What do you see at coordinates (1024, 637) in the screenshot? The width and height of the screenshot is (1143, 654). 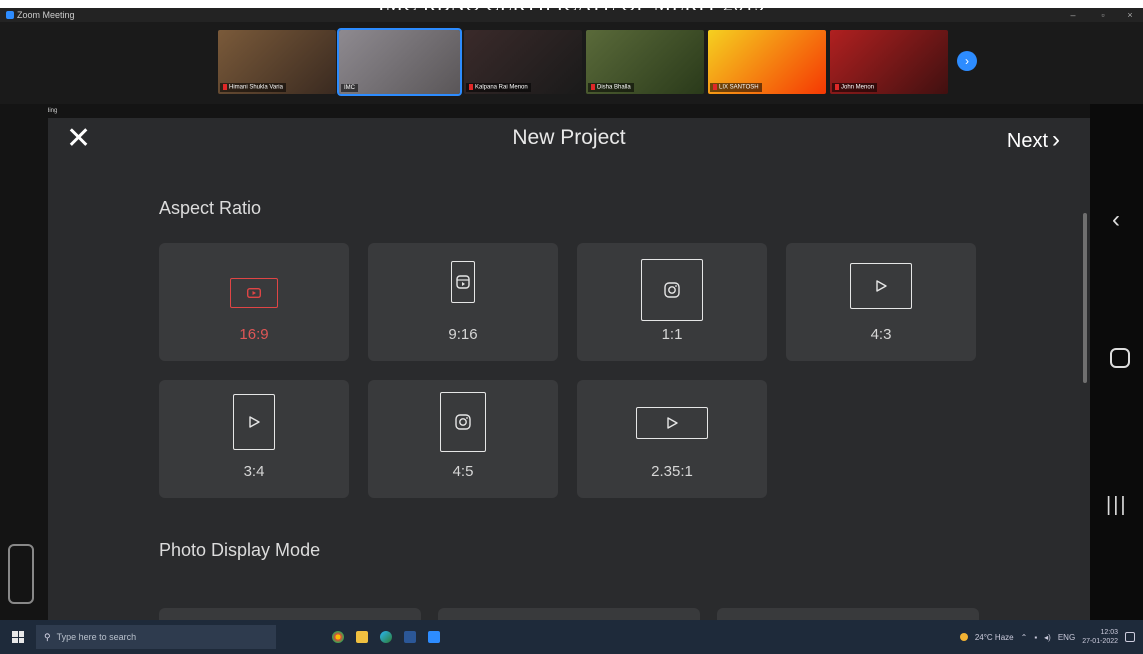 I see `chevron-up-icon: ⌃` at bounding box center [1024, 637].